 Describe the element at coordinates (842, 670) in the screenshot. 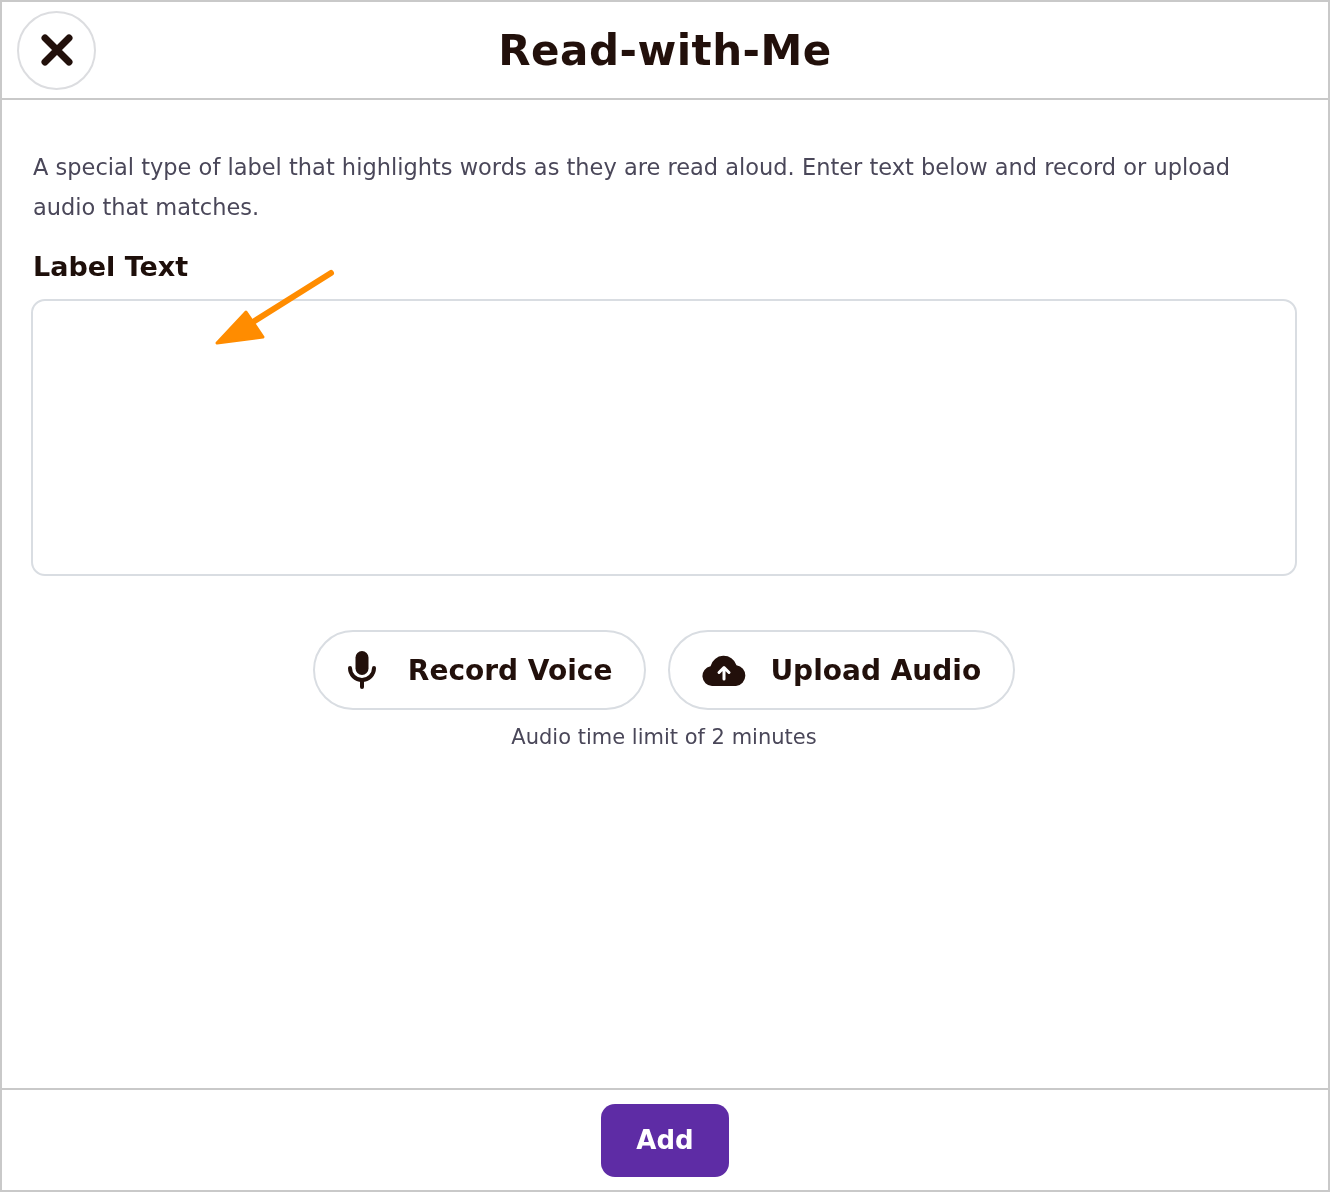

I see `upload-audio-button: Upload Audio` at that location.